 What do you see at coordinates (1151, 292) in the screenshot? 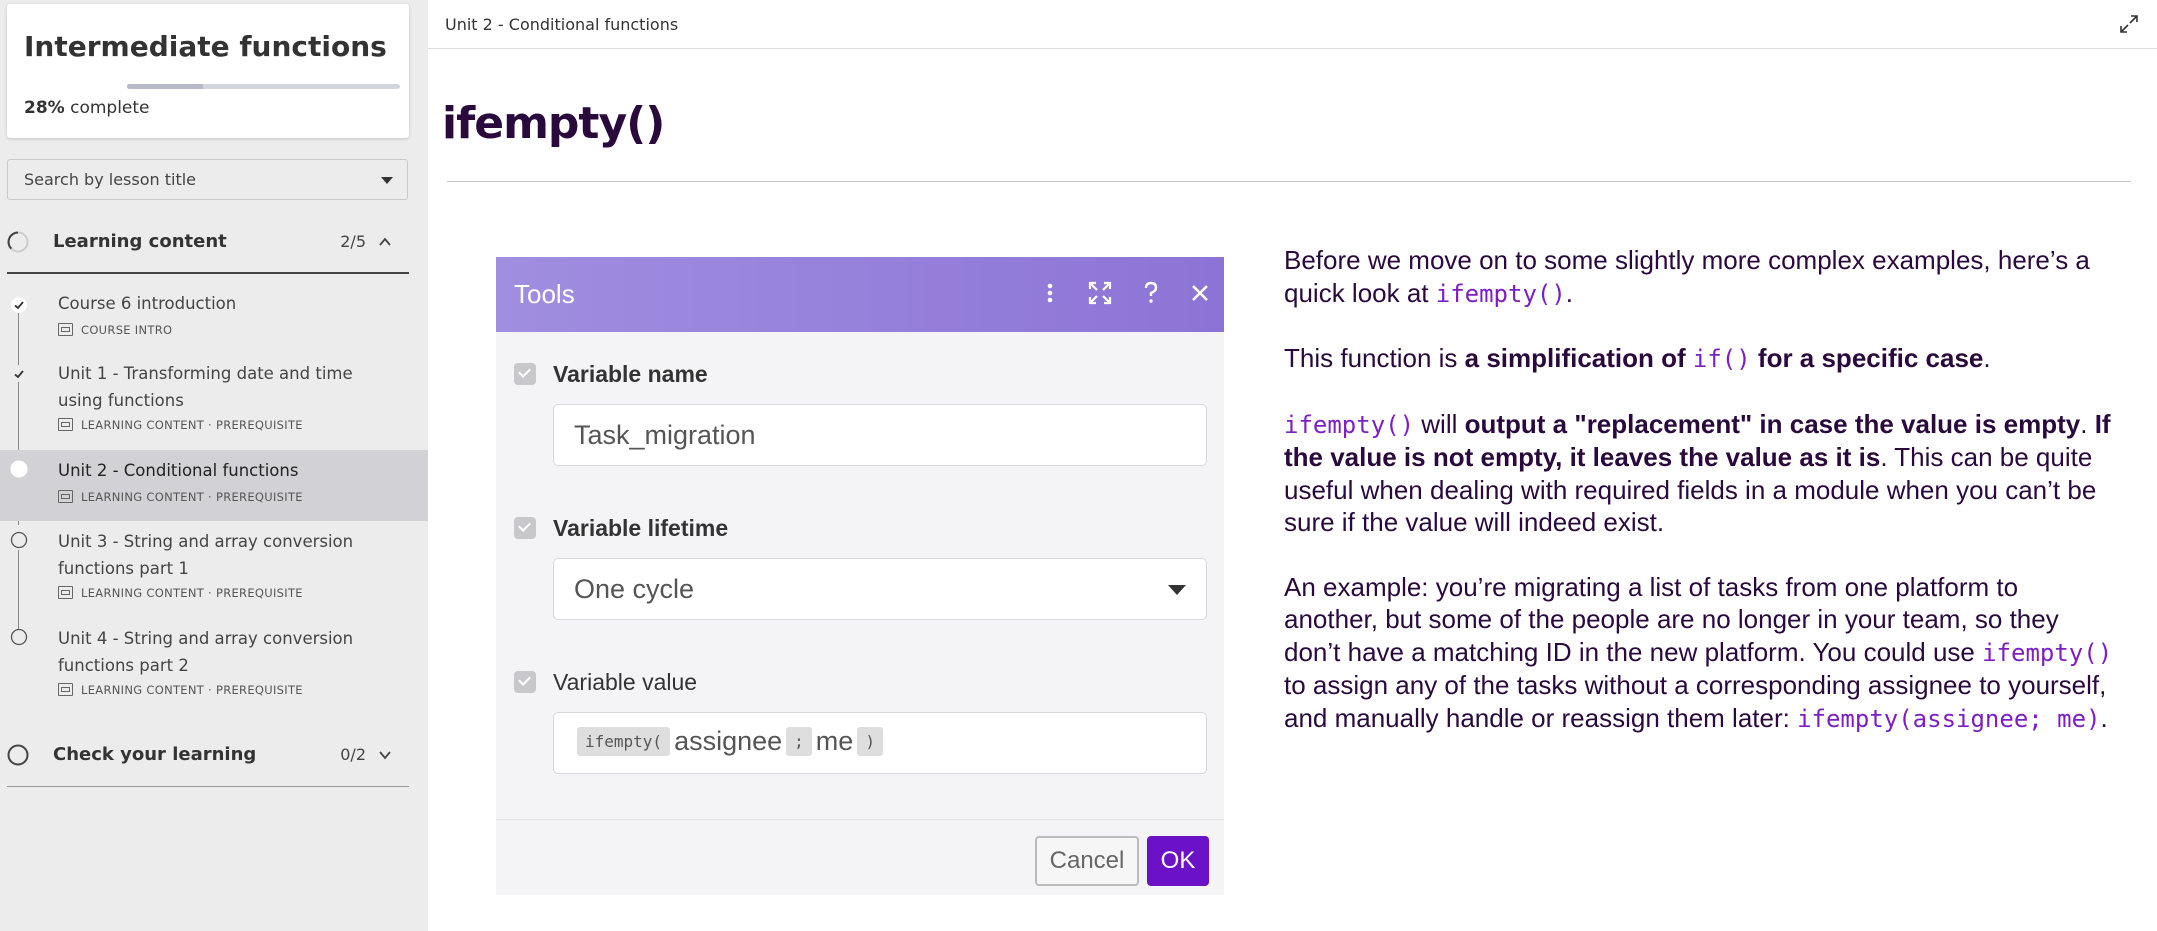
I see `help-icon` at bounding box center [1151, 292].